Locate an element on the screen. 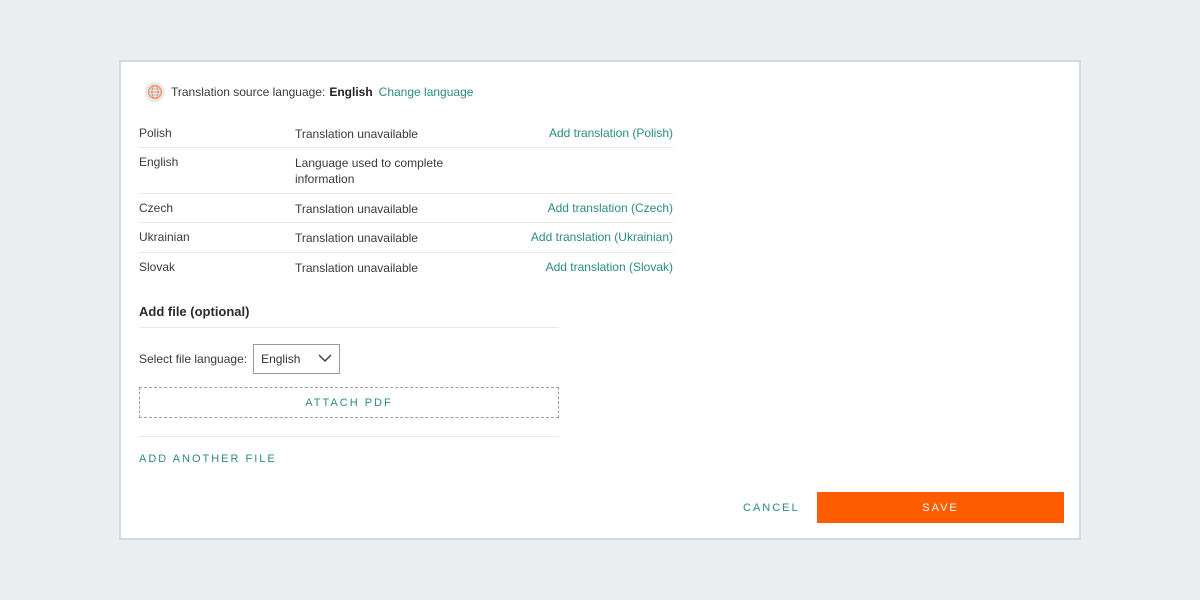 The width and height of the screenshot is (1200, 600). source-language-label: Translation source language: is located at coordinates (248, 92).